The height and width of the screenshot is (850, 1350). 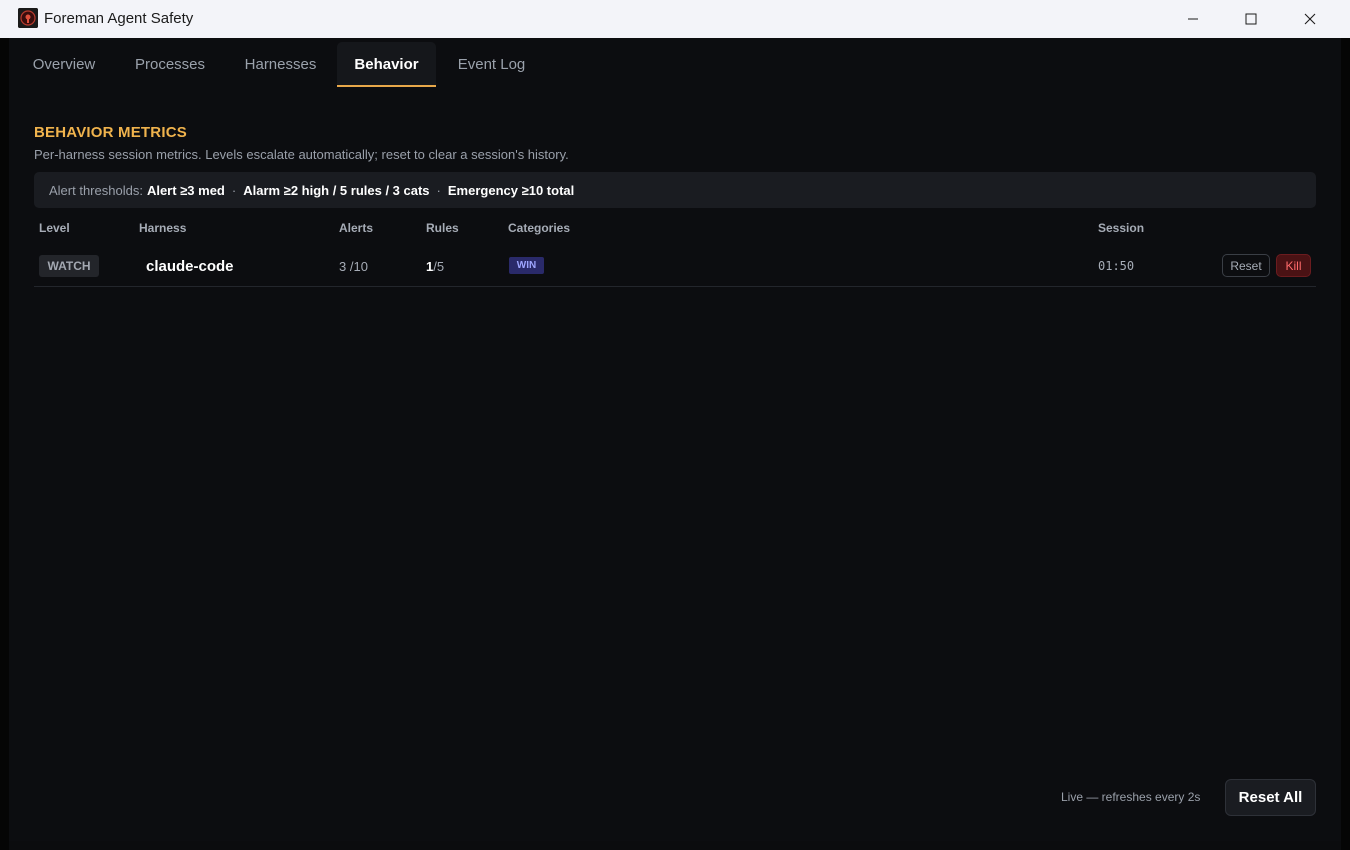 I want to click on alerts-total: /10, so click(x=358, y=266).